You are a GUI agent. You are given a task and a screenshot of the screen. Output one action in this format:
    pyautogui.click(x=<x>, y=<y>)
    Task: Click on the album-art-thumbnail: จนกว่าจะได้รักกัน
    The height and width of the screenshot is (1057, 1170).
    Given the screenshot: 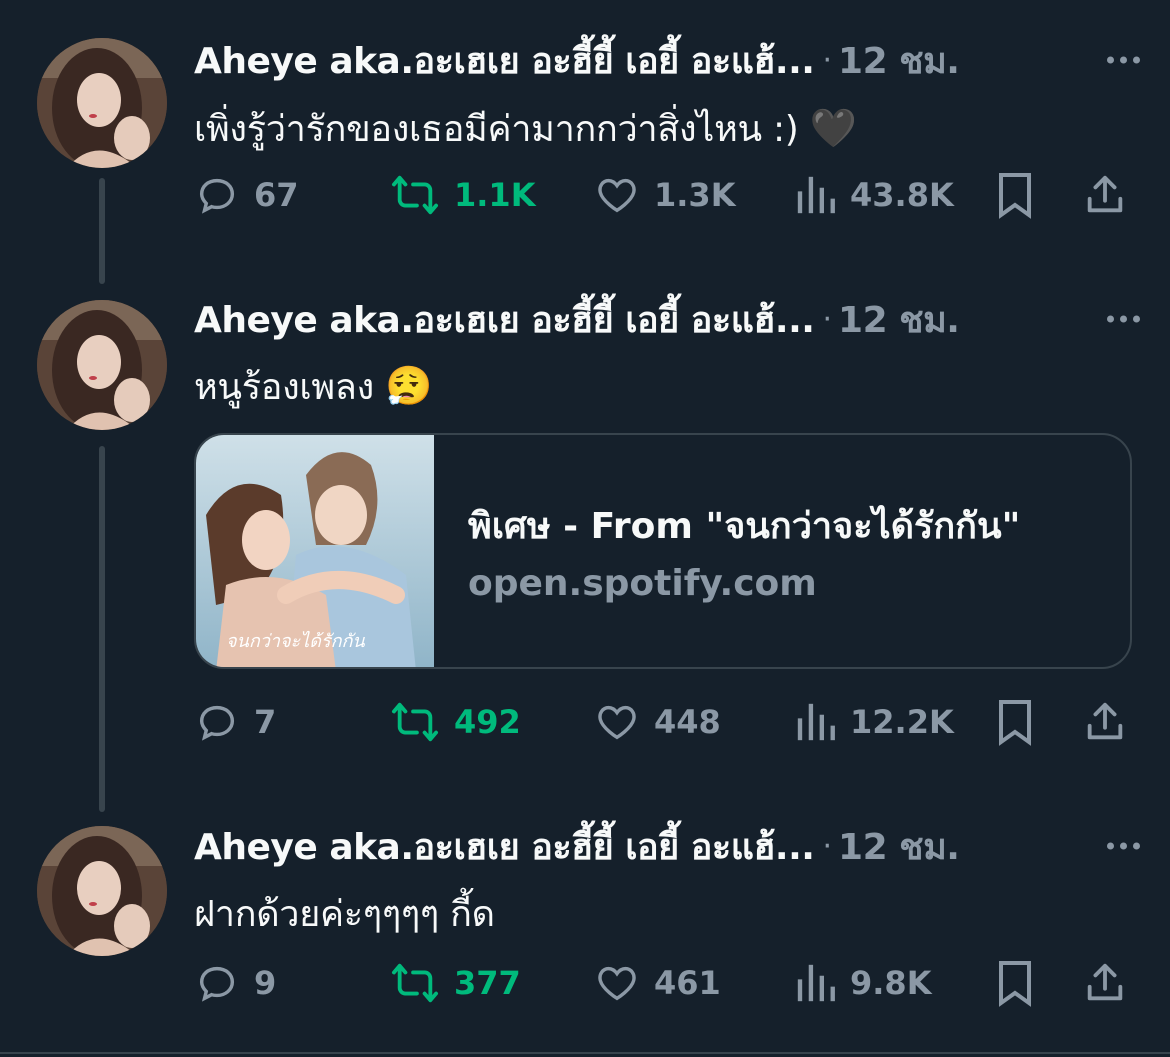 What is the action you would take?
    pyautogui.click(x=315, y=551)
    